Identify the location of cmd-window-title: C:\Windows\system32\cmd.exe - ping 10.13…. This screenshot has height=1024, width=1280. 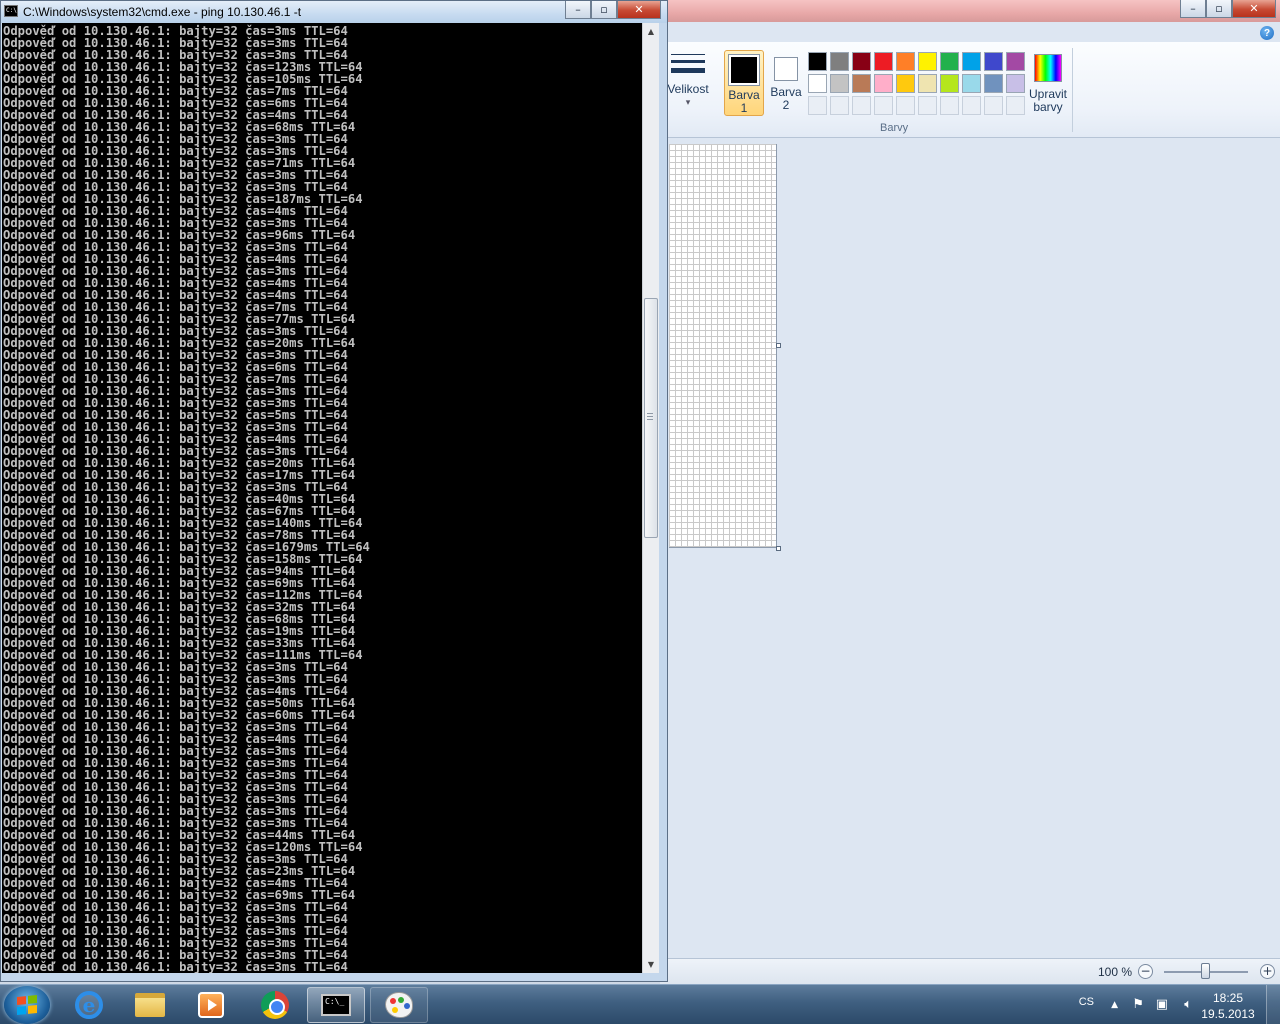
(162, 12).